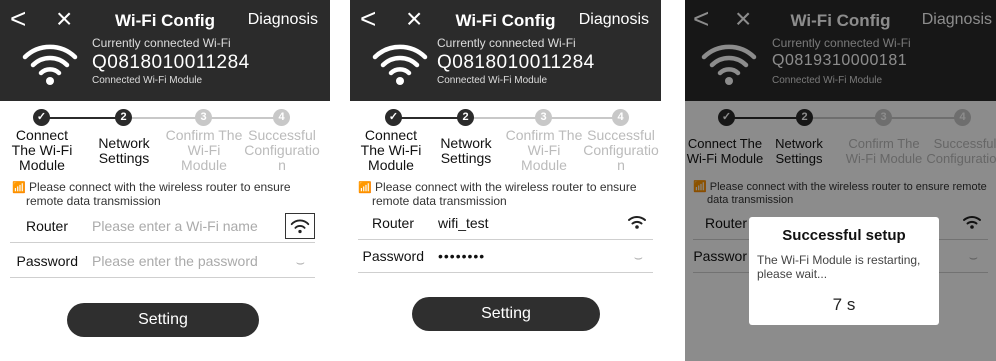 The height and width of the screenshot is (361, 996). I want to click on router-input: Please enter a Wi-Fi name, so click(175, 226).